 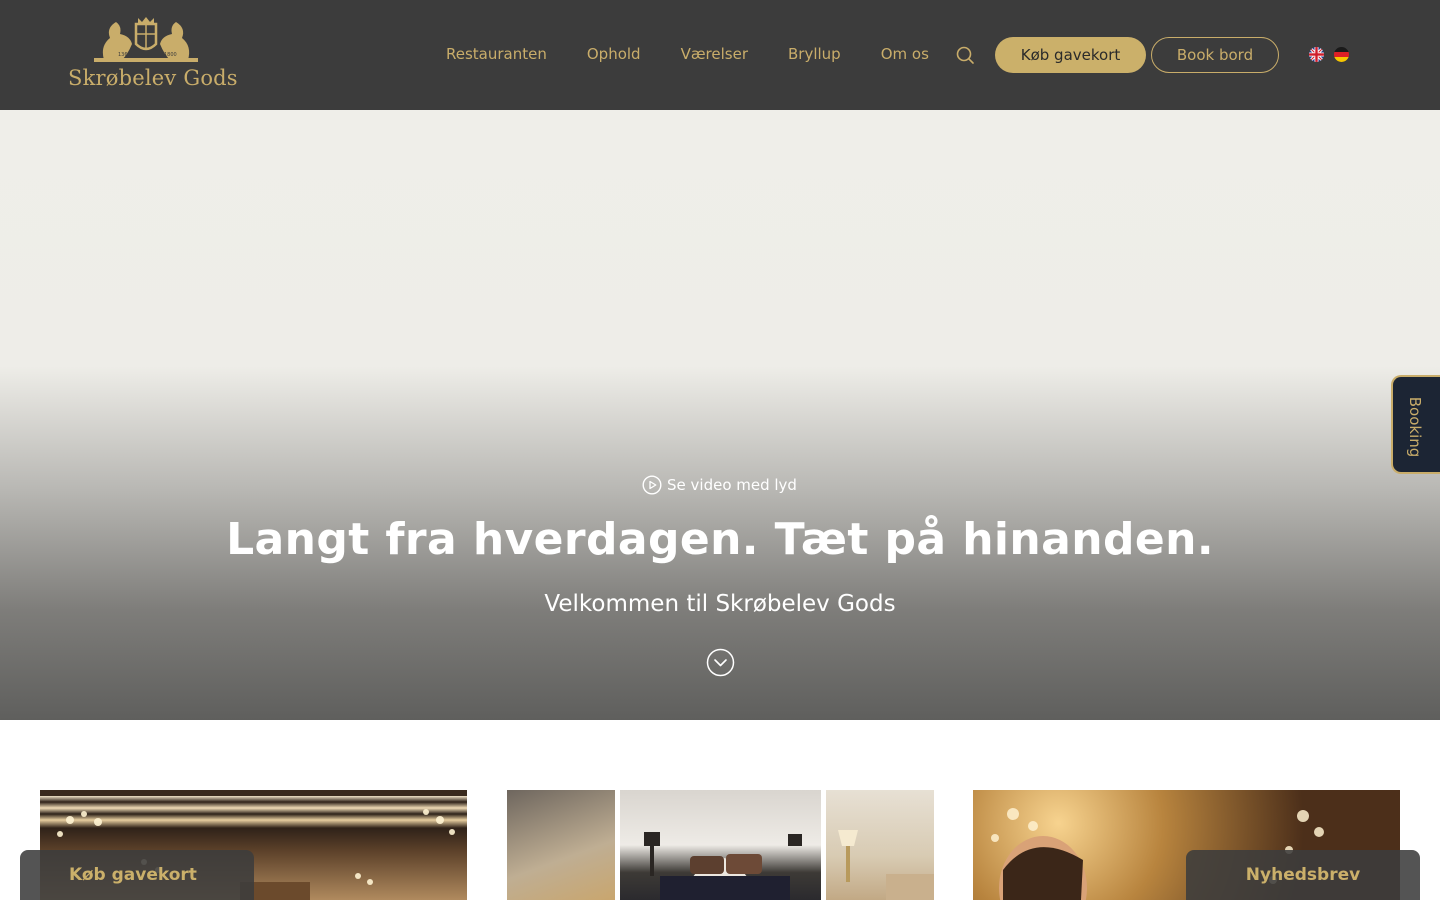 I want to click on nav-item-om-os: Om os, so click(x=905, y=54).